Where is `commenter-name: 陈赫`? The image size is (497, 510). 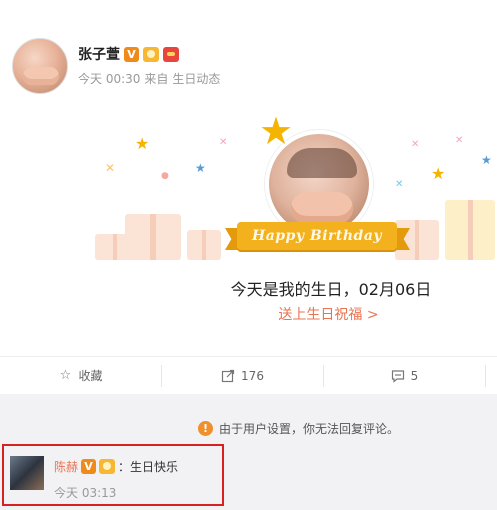
commenter-name: 陈赫 is located at coordinates (66, 466).